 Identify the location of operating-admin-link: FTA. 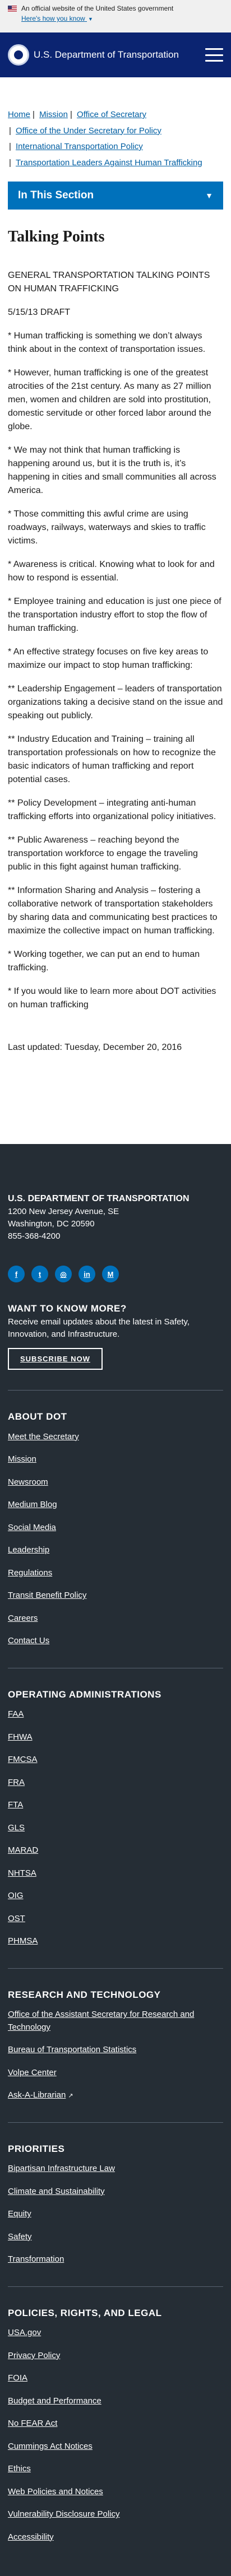
(15, 1805).